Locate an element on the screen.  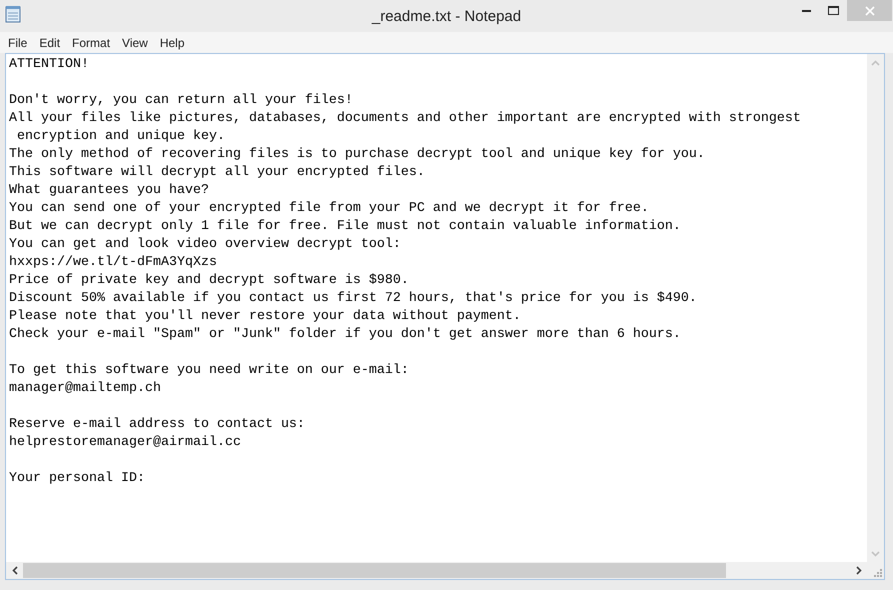
close-icon is located at coordinates (869, 11).